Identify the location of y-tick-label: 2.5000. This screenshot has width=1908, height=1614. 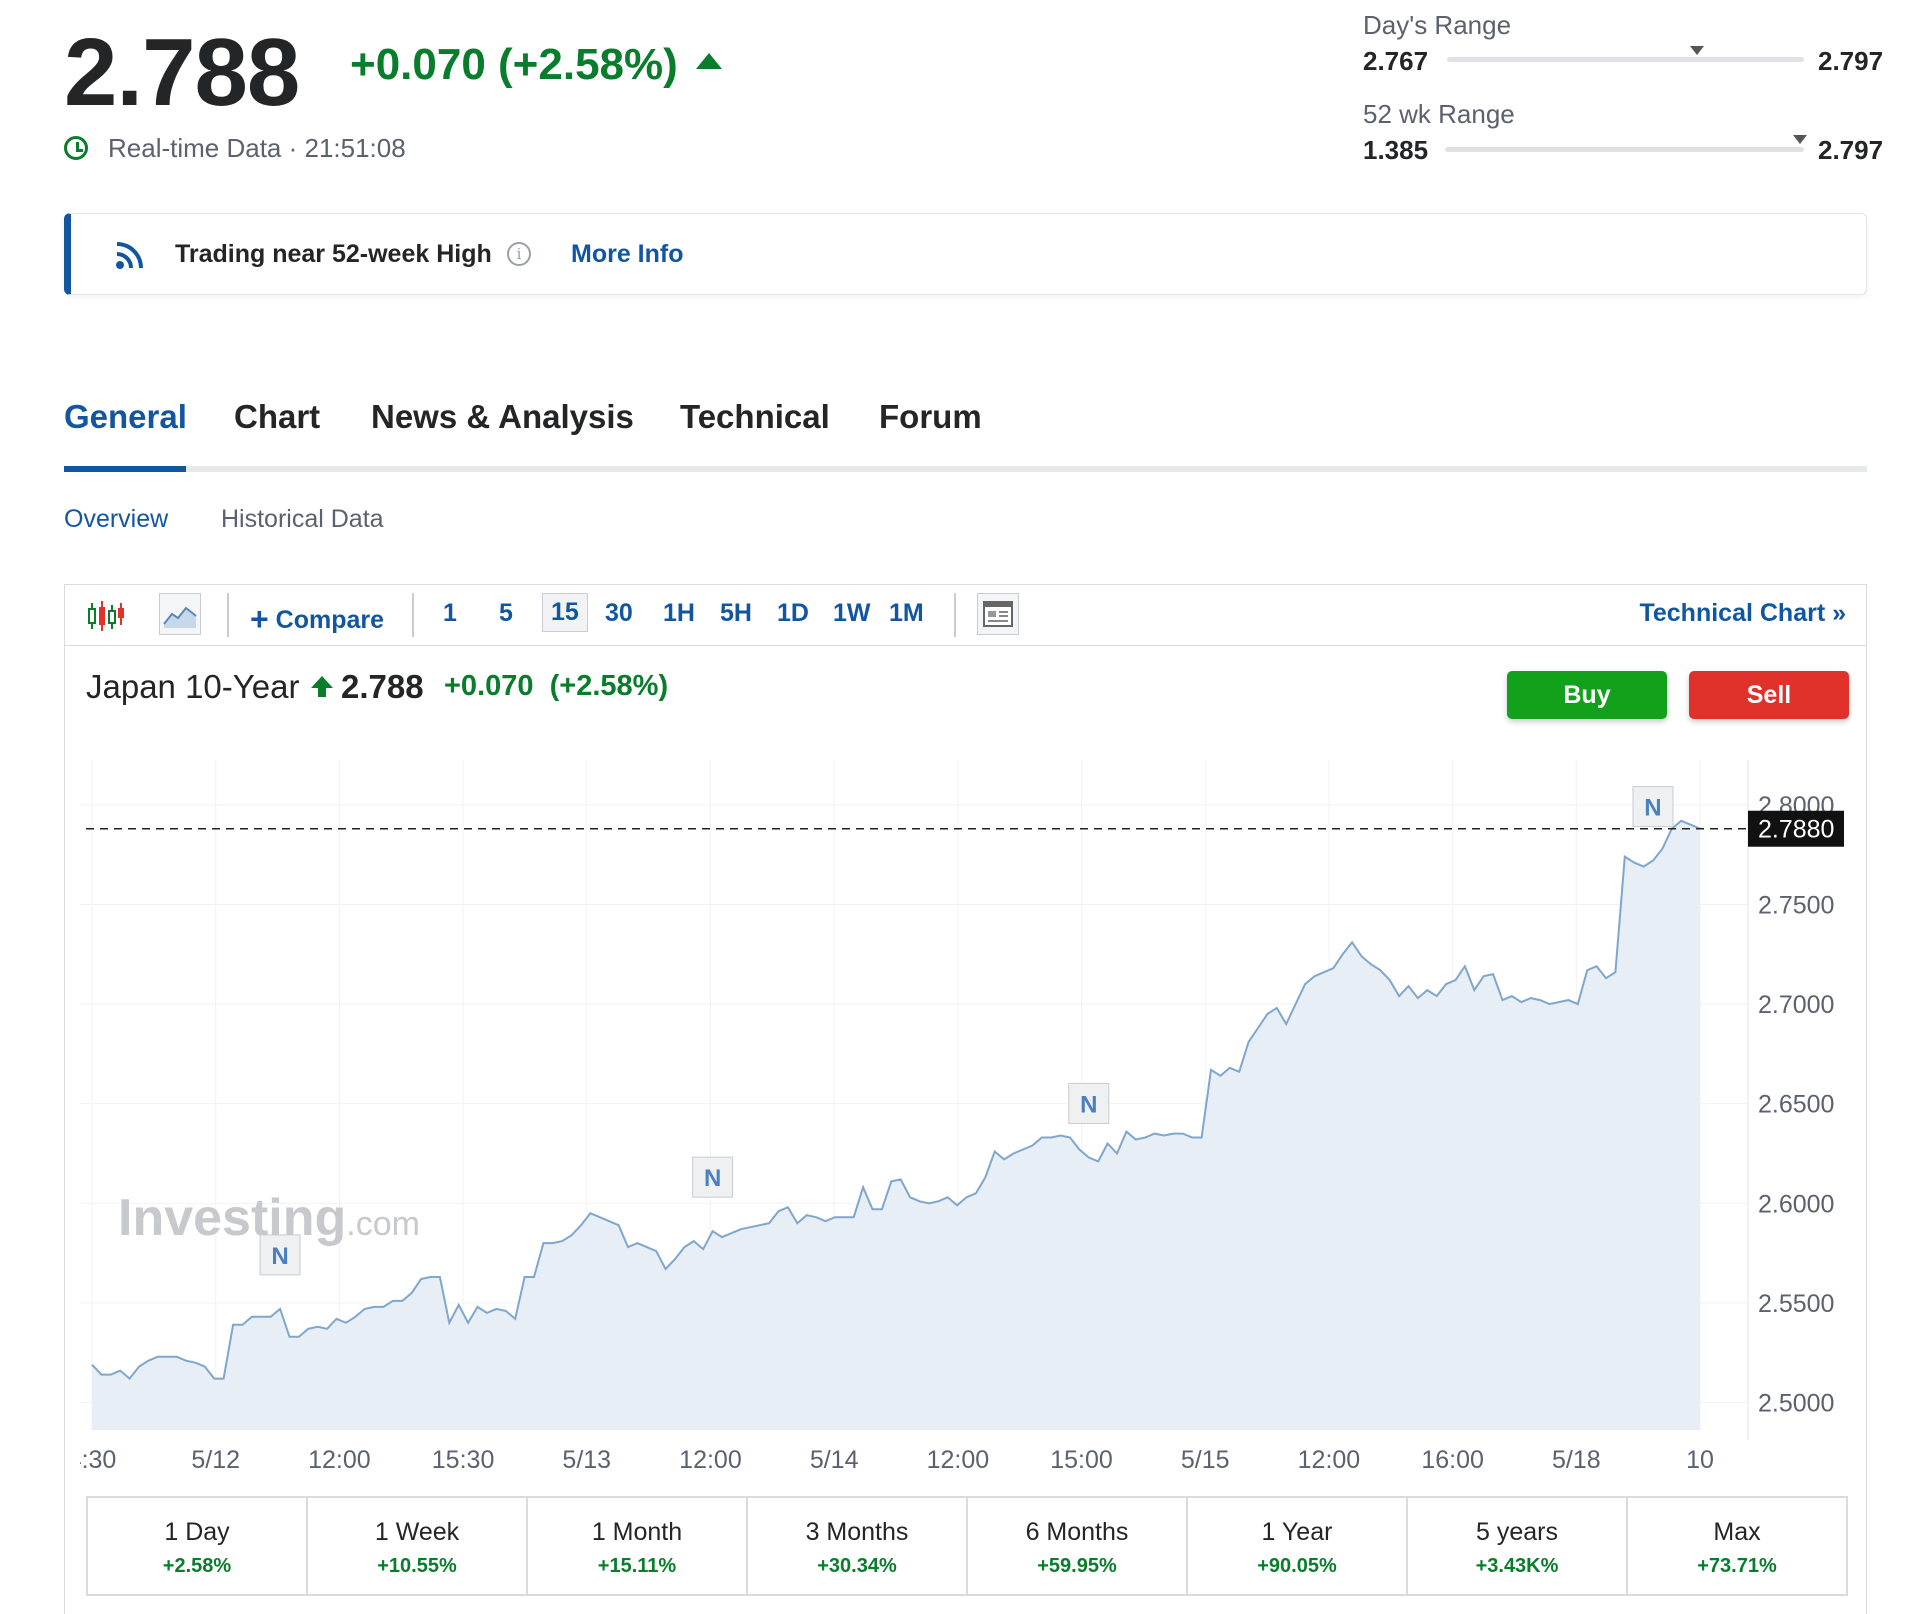
(1796, 1404).